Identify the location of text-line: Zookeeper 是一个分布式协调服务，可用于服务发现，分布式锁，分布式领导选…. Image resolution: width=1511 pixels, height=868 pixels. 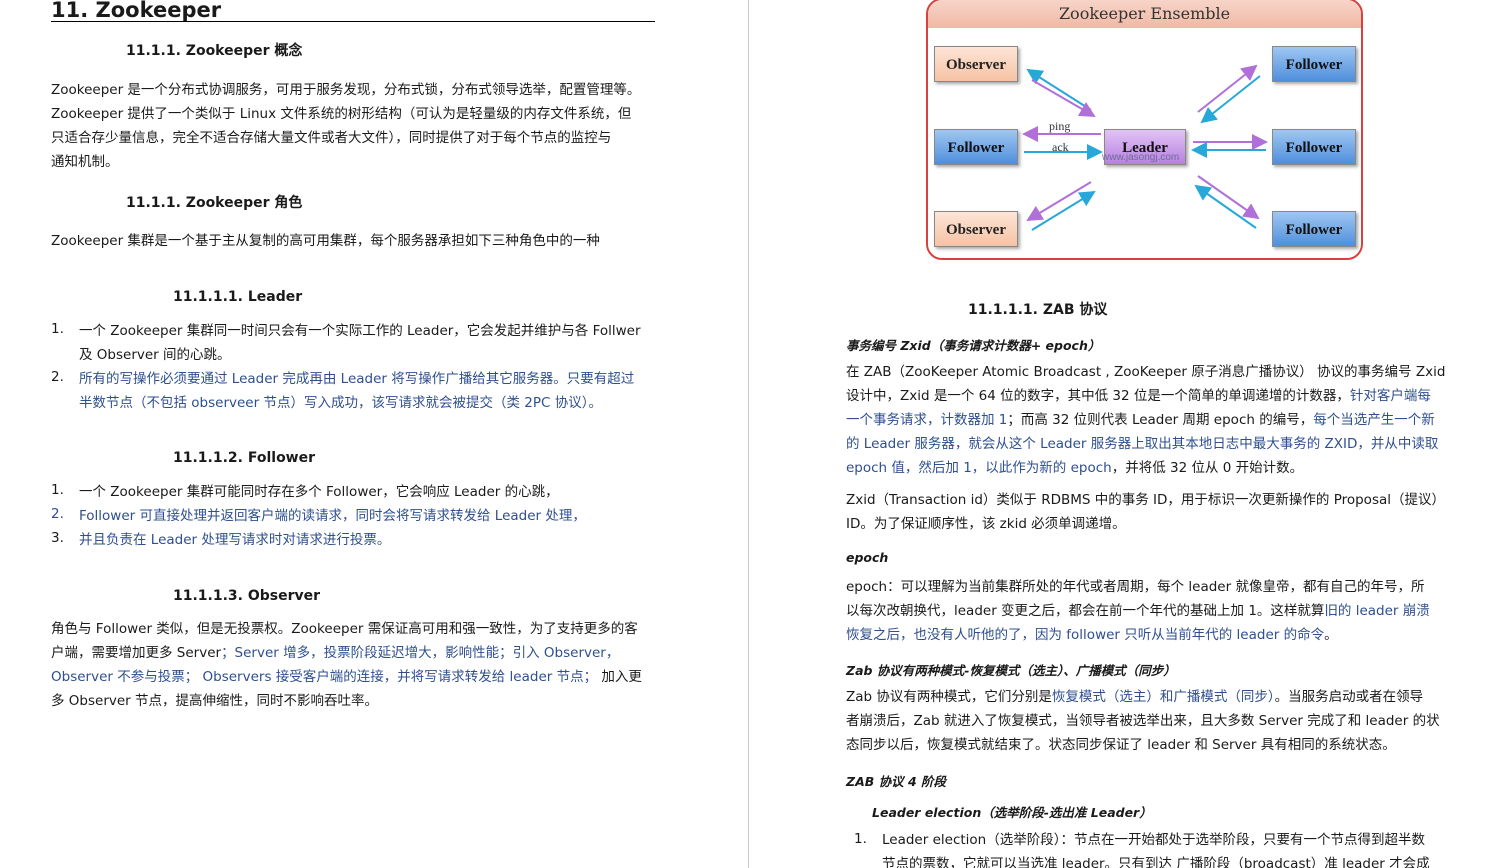
(346, 90).